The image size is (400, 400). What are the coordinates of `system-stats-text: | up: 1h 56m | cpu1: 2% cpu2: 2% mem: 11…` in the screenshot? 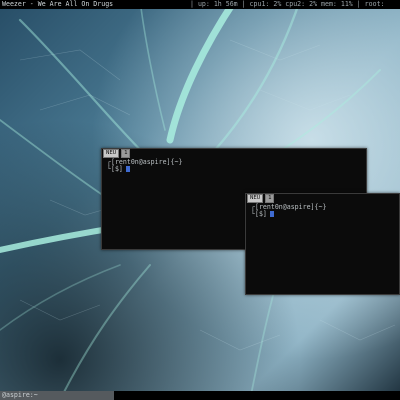 It's located at (287, 4).